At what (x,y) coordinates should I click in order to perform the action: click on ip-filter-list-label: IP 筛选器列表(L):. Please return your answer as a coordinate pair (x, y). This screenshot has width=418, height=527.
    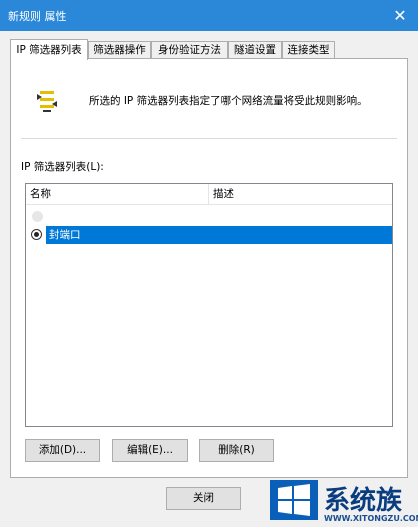
    Looking at the image, I should click on (62, 167).